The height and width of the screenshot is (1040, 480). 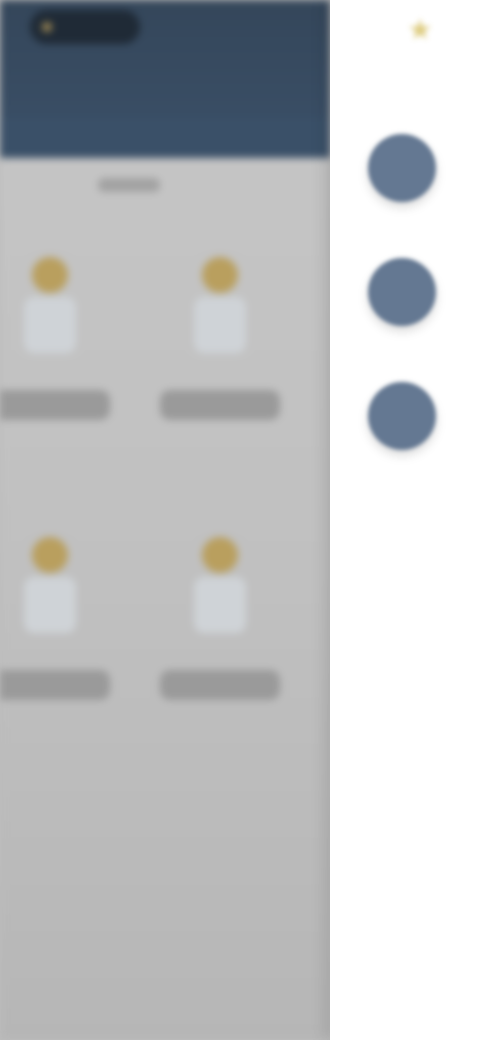 I want to click on header-tab-strip, so click(x=165, y=138).